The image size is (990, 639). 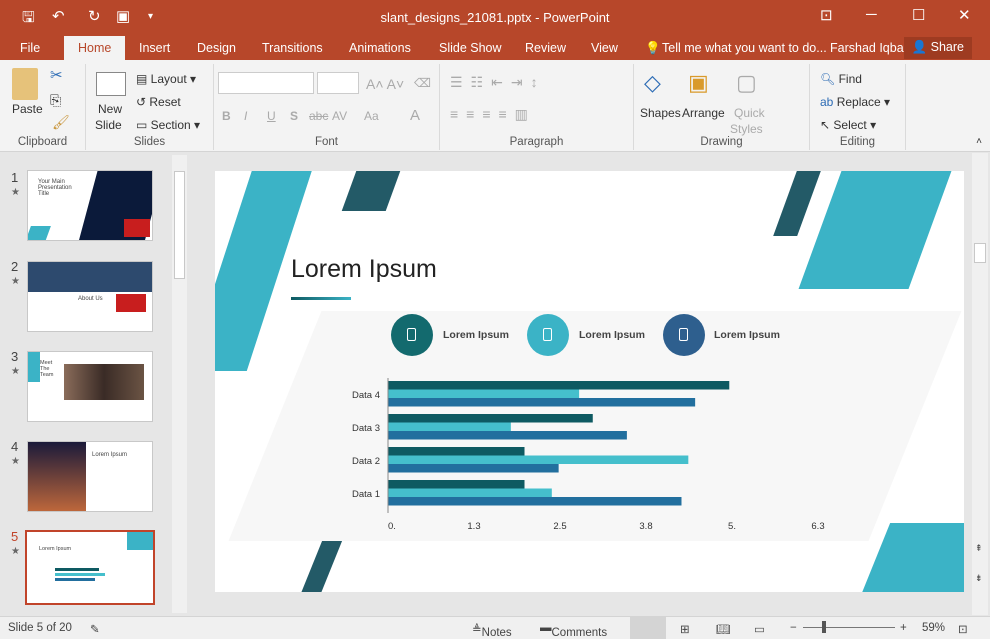 What do you see at coordinates (937, 48) in the screenshot?
I see `share-button: 👤 Share` at bounding box center [937, 48].